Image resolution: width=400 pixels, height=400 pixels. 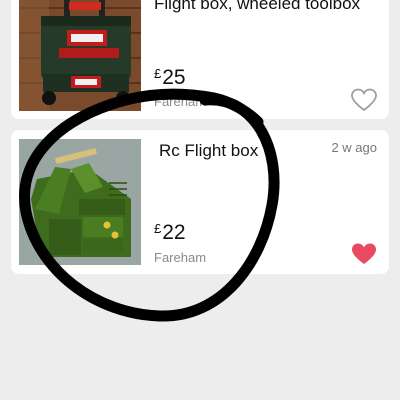 I want to click on listing-title: Rc Flight box, so click(x=214, y=151).